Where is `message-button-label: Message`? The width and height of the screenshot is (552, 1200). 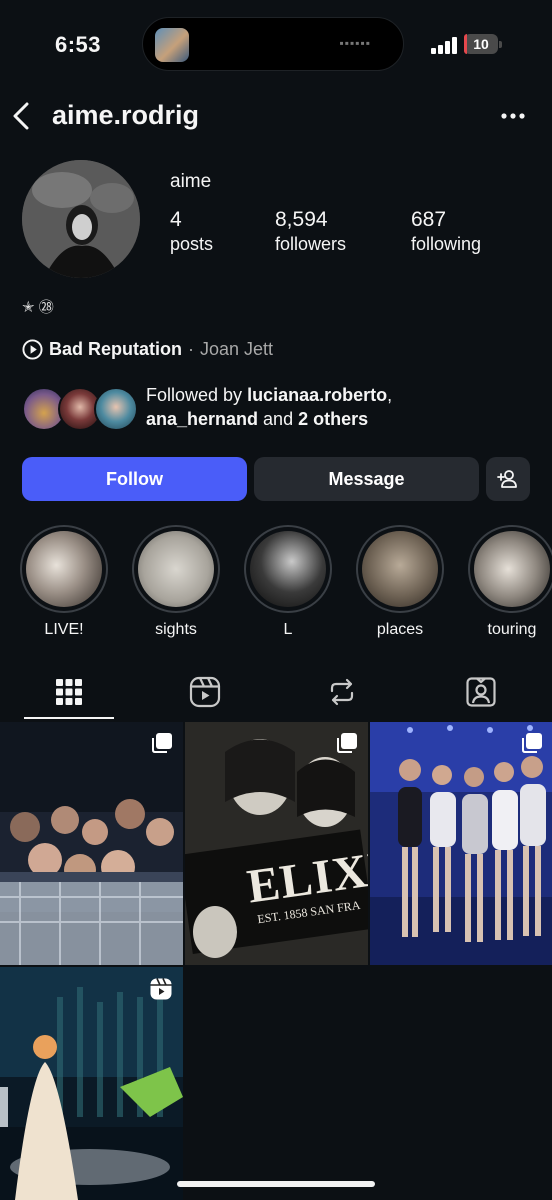 message-button-label: Message is located at coordinates (366, 478).